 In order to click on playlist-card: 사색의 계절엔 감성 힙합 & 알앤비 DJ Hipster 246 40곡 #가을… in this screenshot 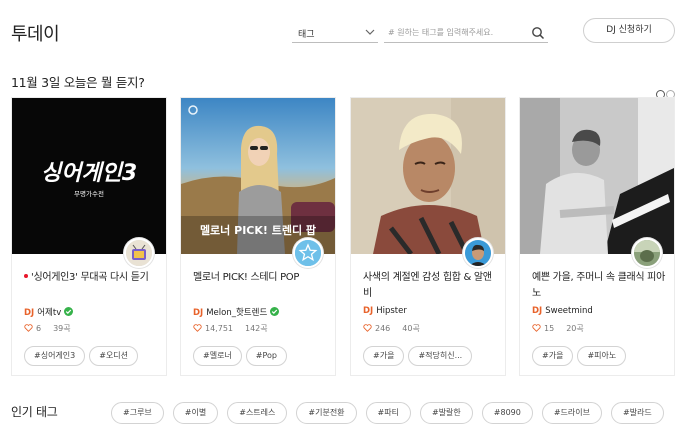, I will do `click(428, 236)`.